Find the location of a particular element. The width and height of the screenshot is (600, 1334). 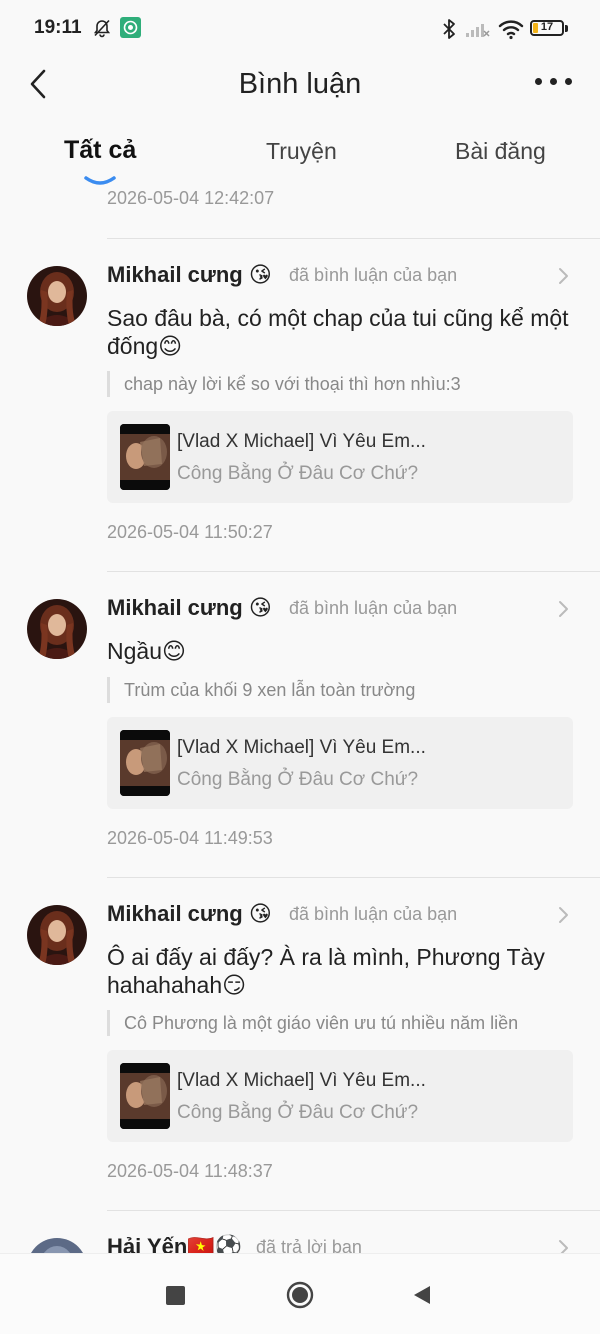

timestamp: 2026-05-04 11:49:53 is located at coordinates (190, 838).